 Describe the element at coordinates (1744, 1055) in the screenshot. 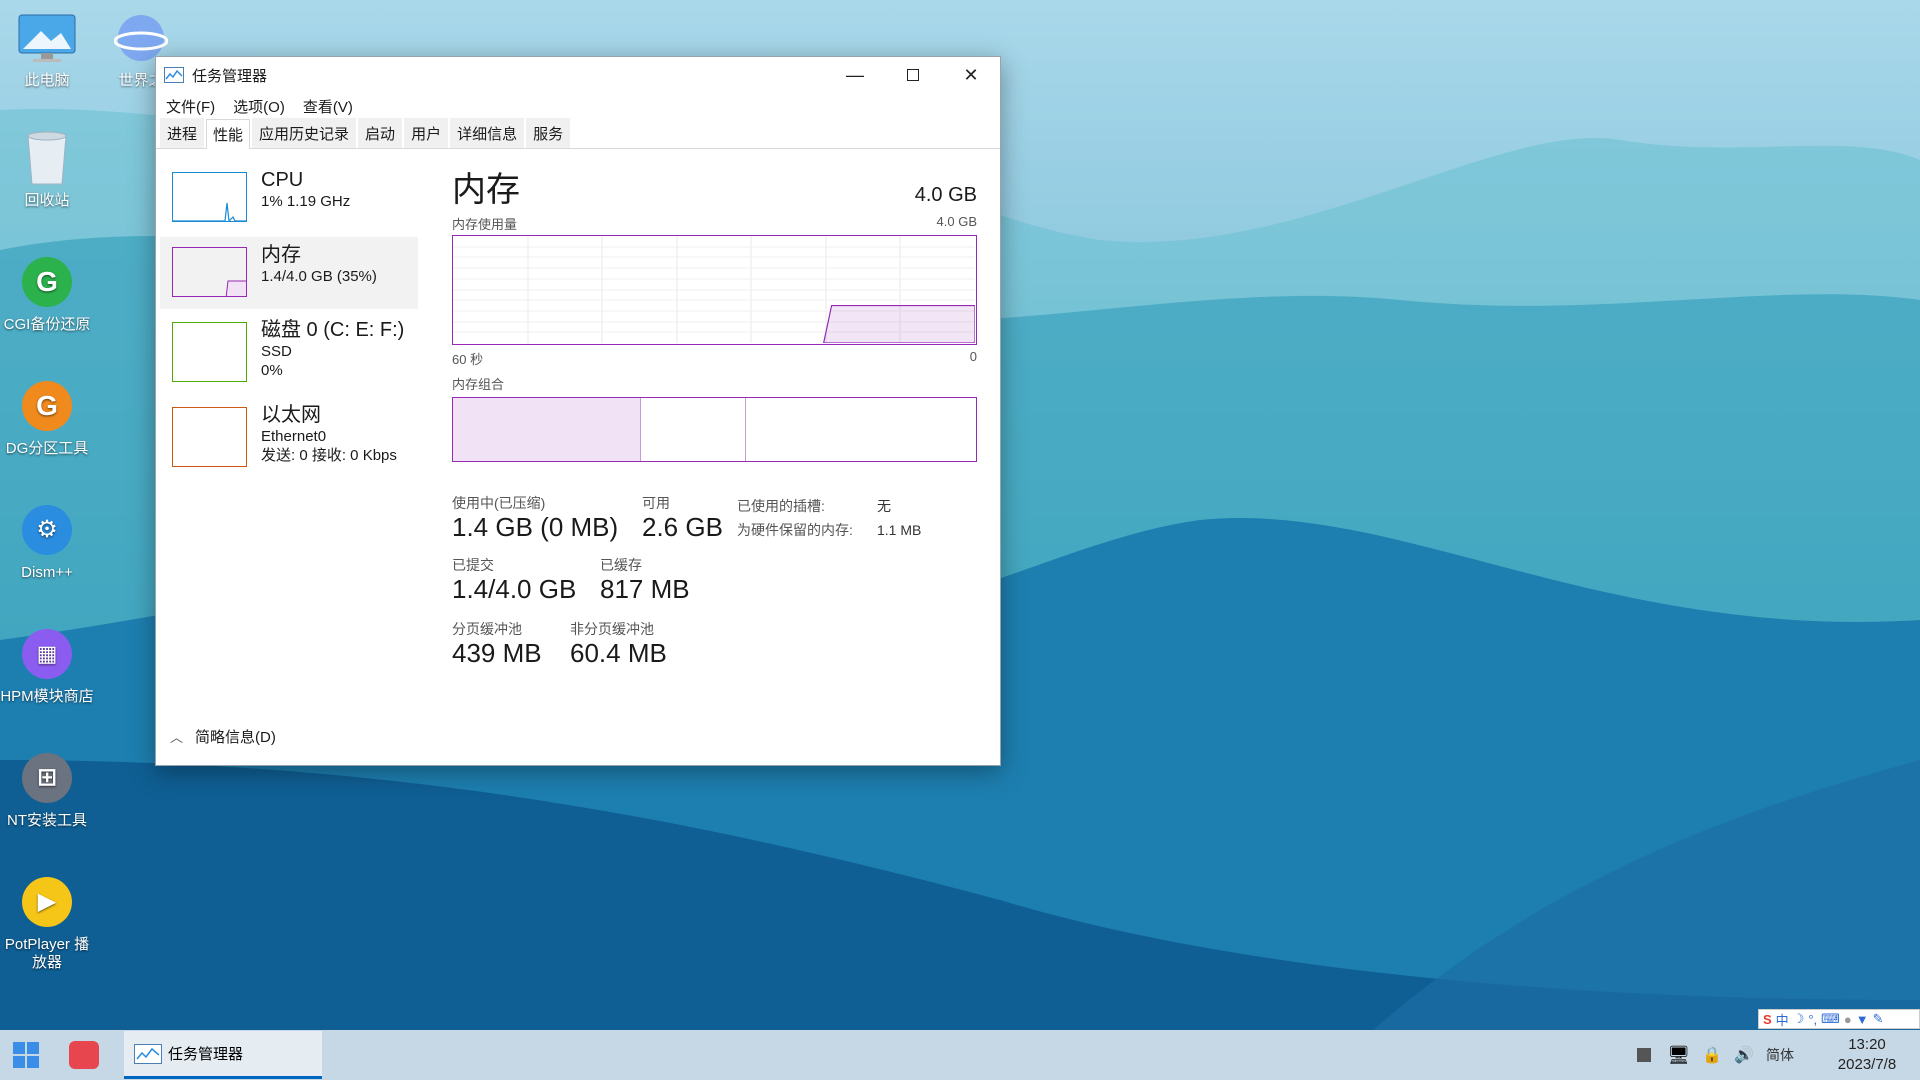

I see `volume-icon: 🔊` at that location.